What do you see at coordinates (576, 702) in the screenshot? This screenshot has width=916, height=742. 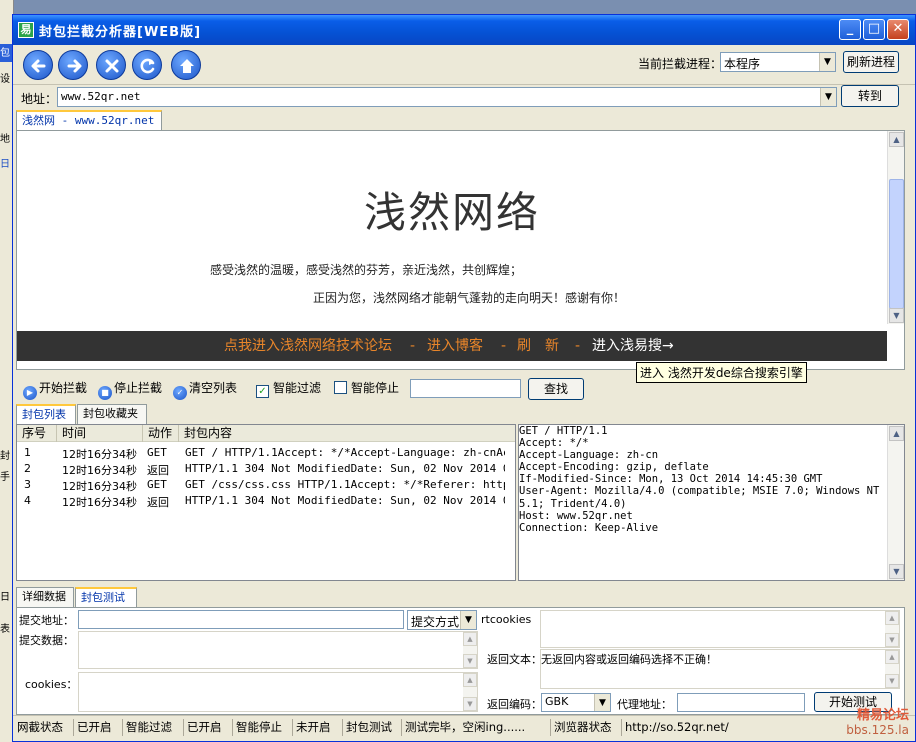 I see `return-encoding-select: GBK ▼` at bounding box center [576, 702].